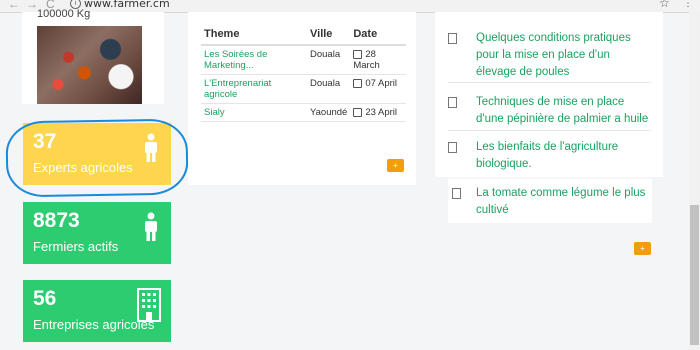  Describe the element at coordinates (89, 65) in the screenshot. I see `market-photo` at that location.